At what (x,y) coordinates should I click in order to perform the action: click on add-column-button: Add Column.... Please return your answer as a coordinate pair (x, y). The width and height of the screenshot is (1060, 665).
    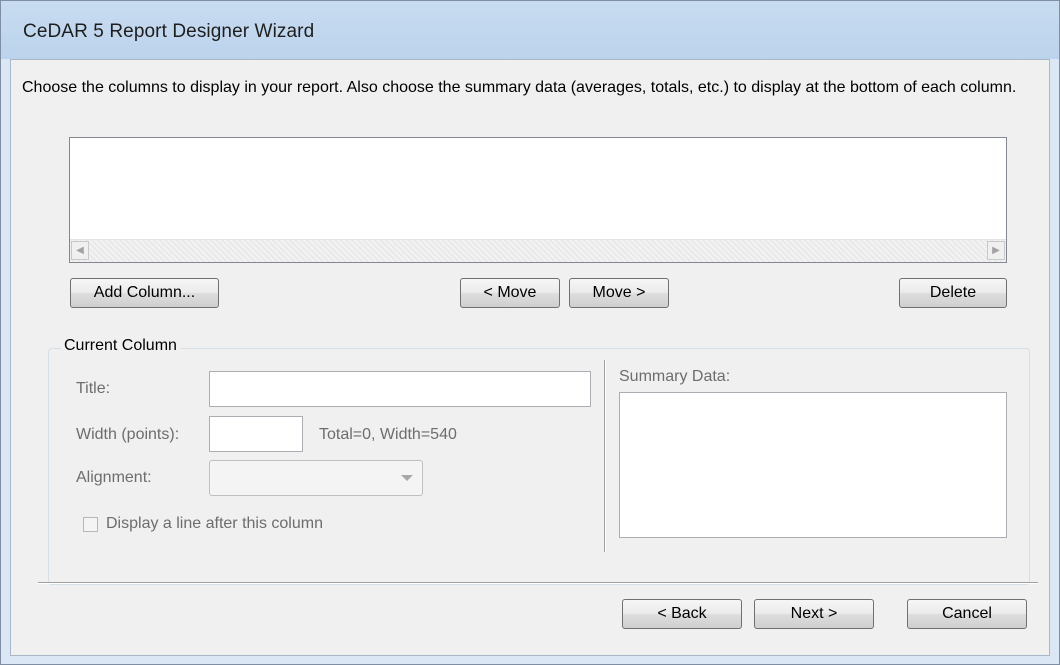
    Looking at the image, I should click on (144, 293).